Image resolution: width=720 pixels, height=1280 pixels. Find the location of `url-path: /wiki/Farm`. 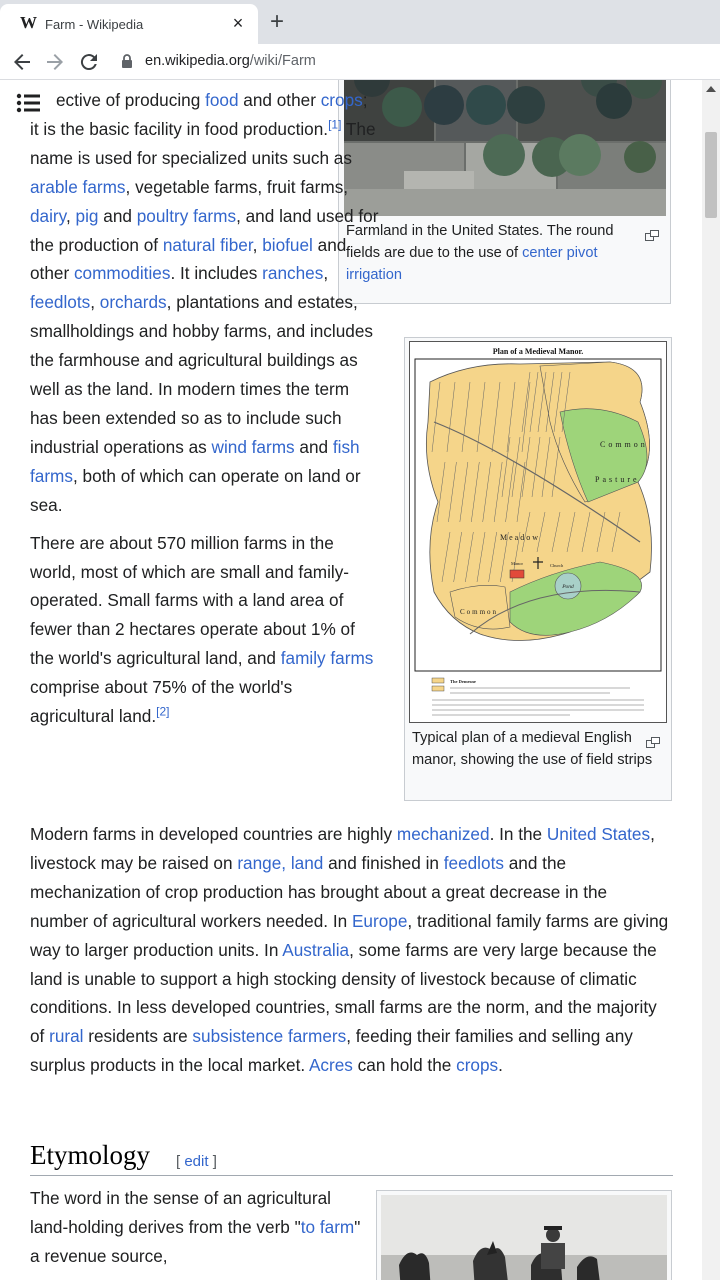

url-path: /wiki/Farm is located at coordinates (282, 61).